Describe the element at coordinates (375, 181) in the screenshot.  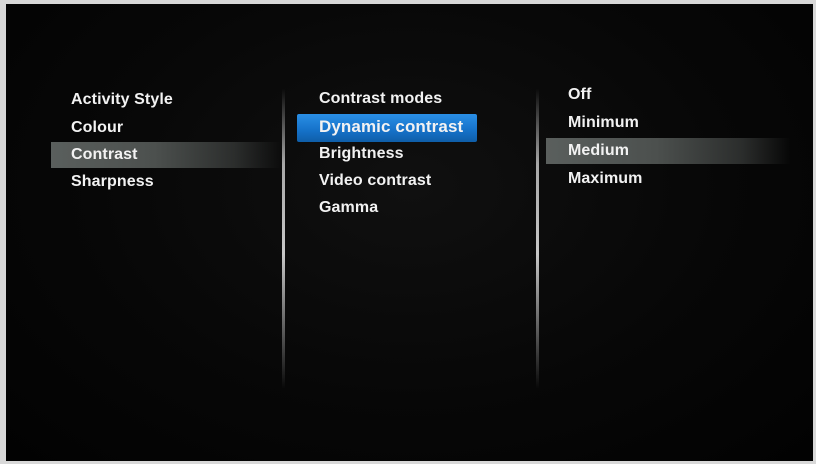
I see `menu-item-video-contrast: Video contrast` at that location.